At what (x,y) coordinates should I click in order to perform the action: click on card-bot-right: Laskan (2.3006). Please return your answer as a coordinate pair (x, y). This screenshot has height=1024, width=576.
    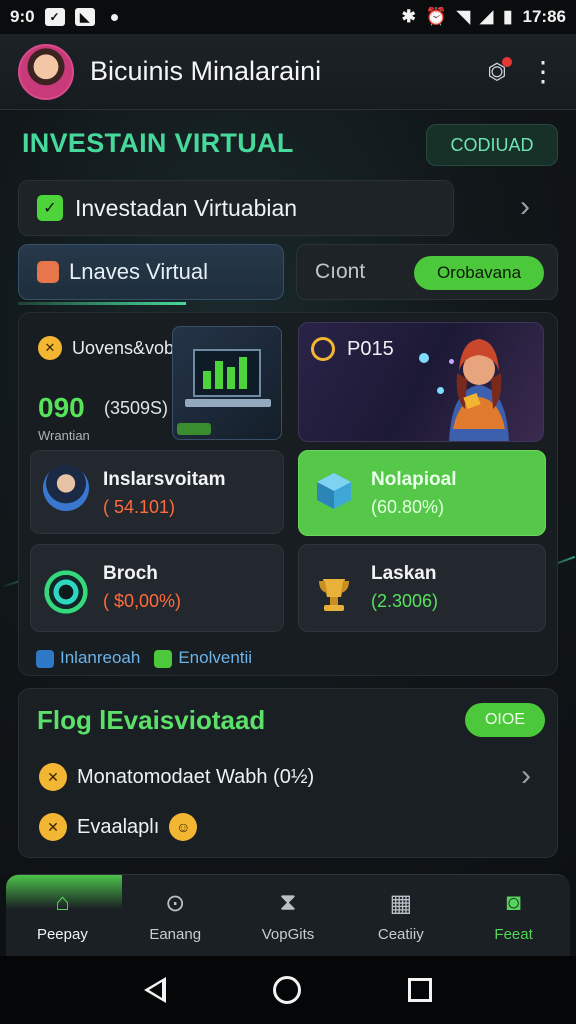
    Looking at the image, I should click on (422, 588).